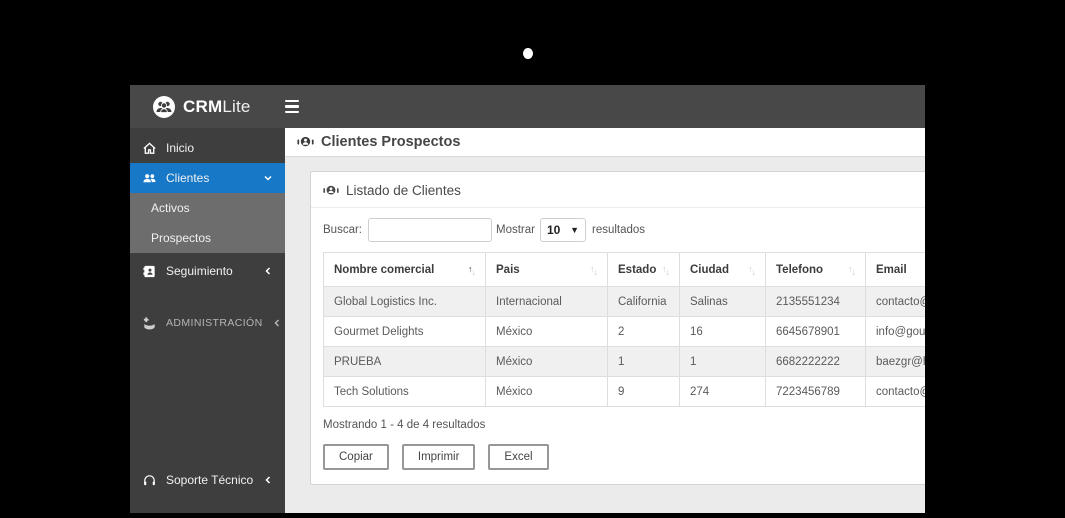  I want to click on column-header-pais: Pais ↑ ↓, so click(546, 269).